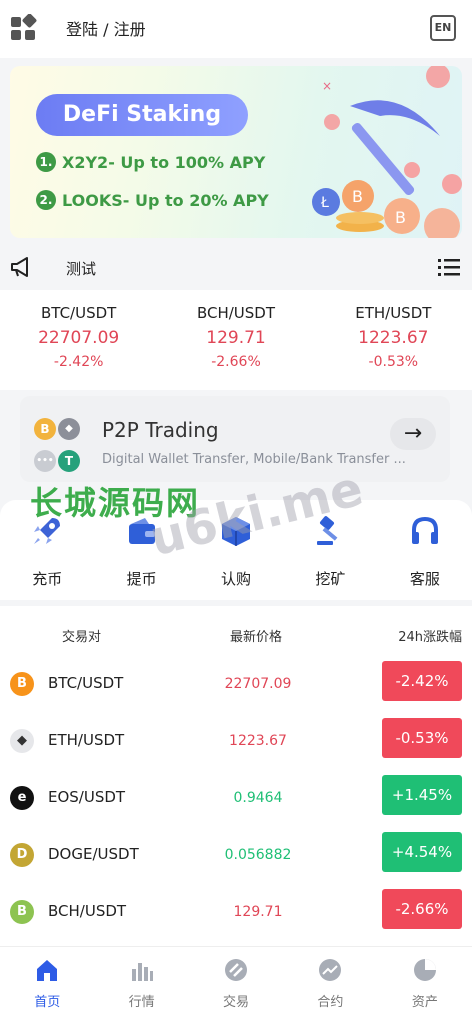  What do you see at coordinates (86, 683) in the screenshot?
I see `market-pair: BTC/USDT` at bounding box center [86, 683].